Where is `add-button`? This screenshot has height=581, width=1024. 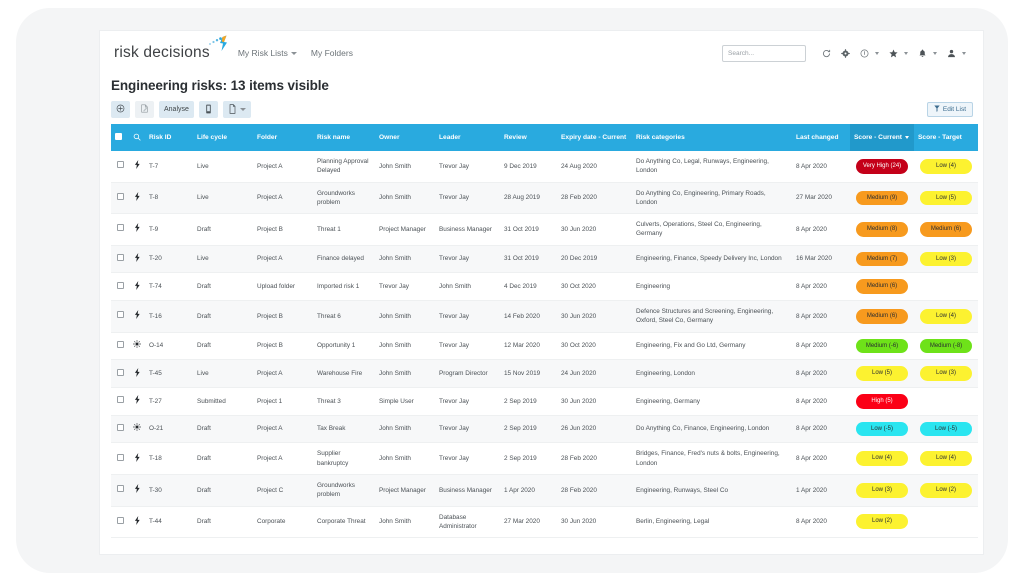
add-button is located at coordinates (120, 109).